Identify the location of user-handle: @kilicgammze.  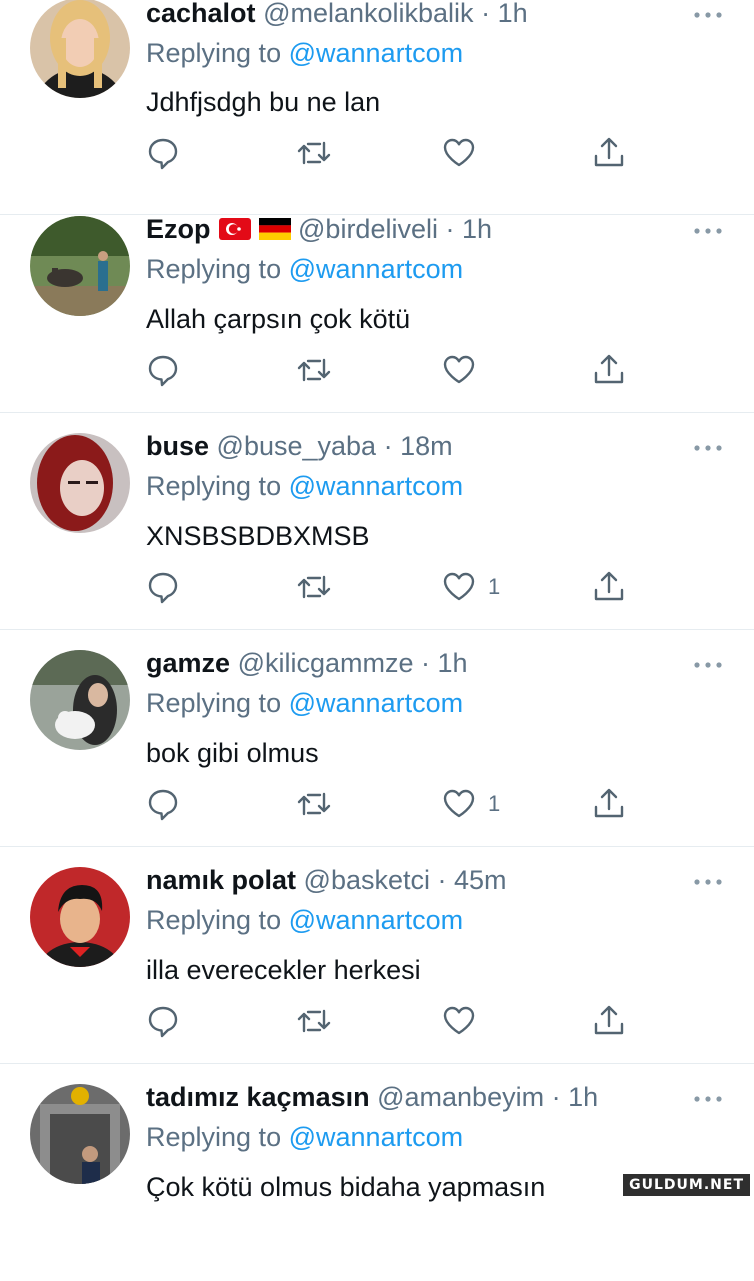
(326, 663).